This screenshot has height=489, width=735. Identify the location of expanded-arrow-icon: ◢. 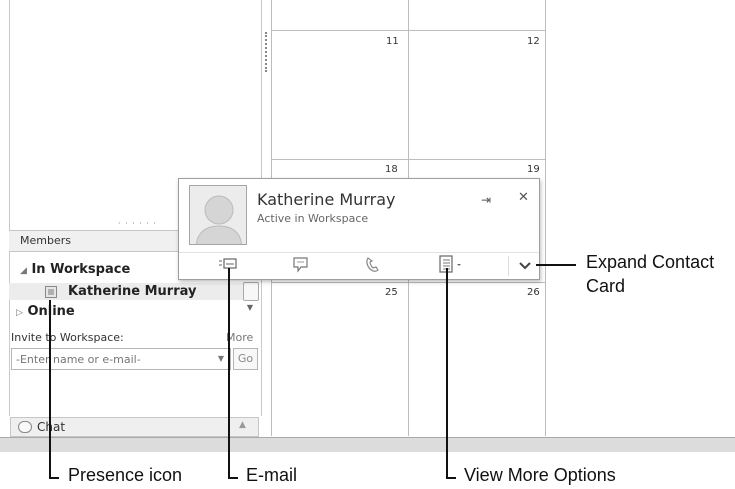
(23, 271).